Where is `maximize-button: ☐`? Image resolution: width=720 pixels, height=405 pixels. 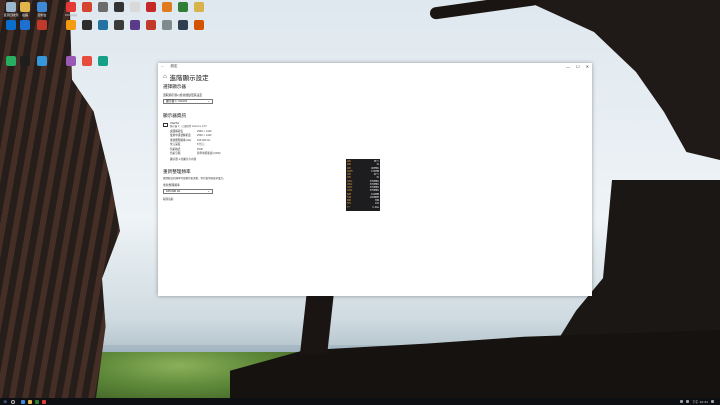
maximize-button: ☐ is located at coordinates (578, 66).